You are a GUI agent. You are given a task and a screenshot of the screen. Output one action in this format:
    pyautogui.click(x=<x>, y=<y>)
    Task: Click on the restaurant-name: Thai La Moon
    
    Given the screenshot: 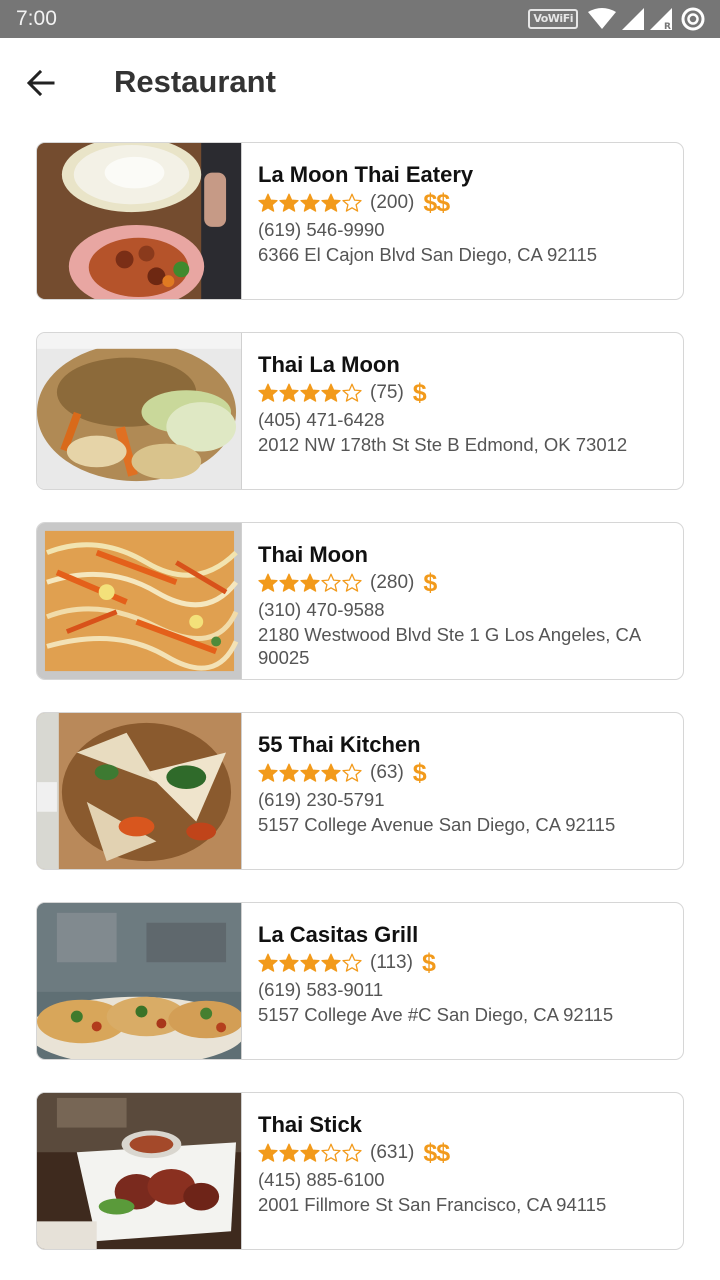 What is the action you would take?
    pyautogui.click(x=329, y=364)
    